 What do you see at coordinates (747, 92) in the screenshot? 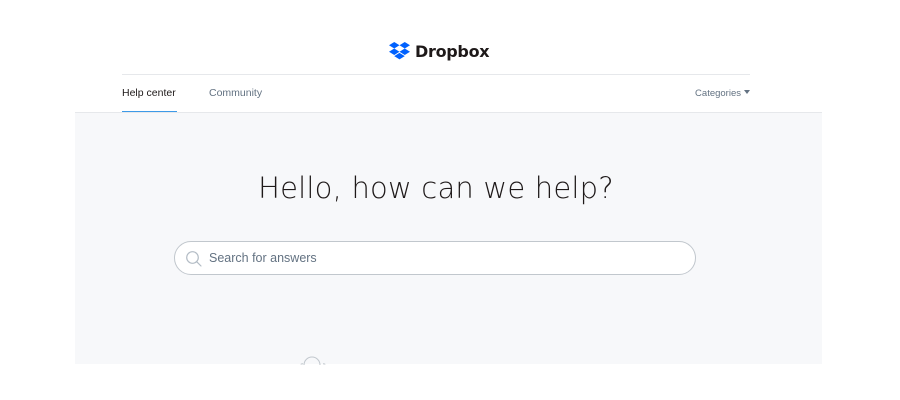
I see `caret-down-icon` at bounding box center [747, 92].